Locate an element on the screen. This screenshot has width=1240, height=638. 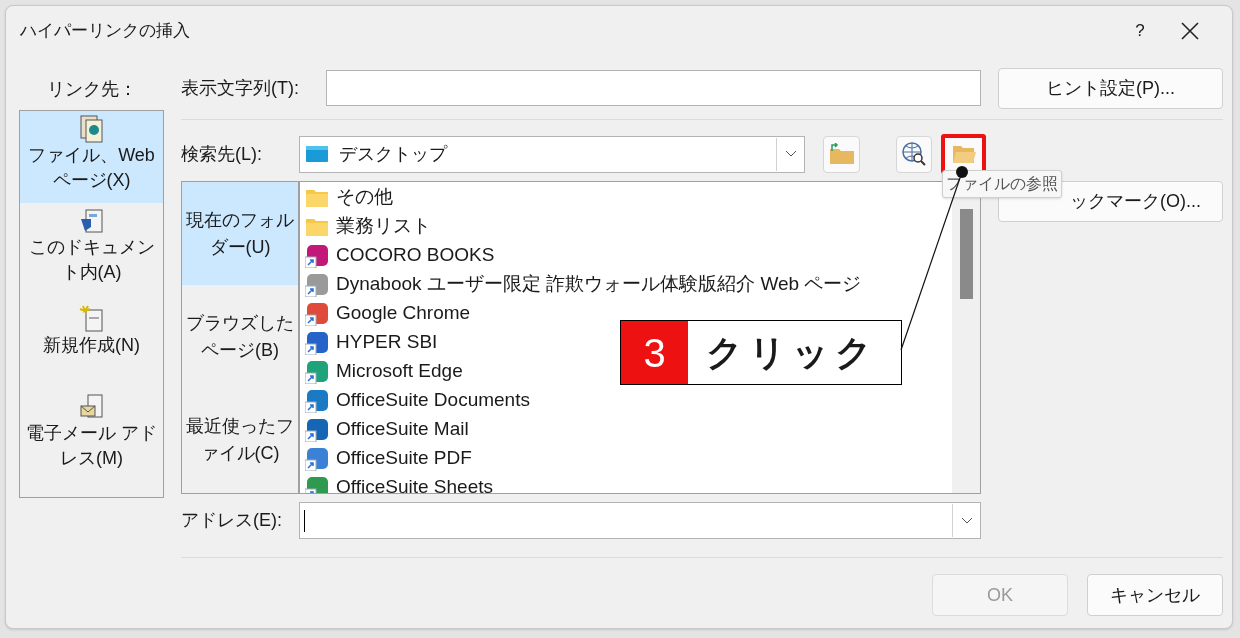
address-label: アドレス(E): is located at coordinates (232, 520).